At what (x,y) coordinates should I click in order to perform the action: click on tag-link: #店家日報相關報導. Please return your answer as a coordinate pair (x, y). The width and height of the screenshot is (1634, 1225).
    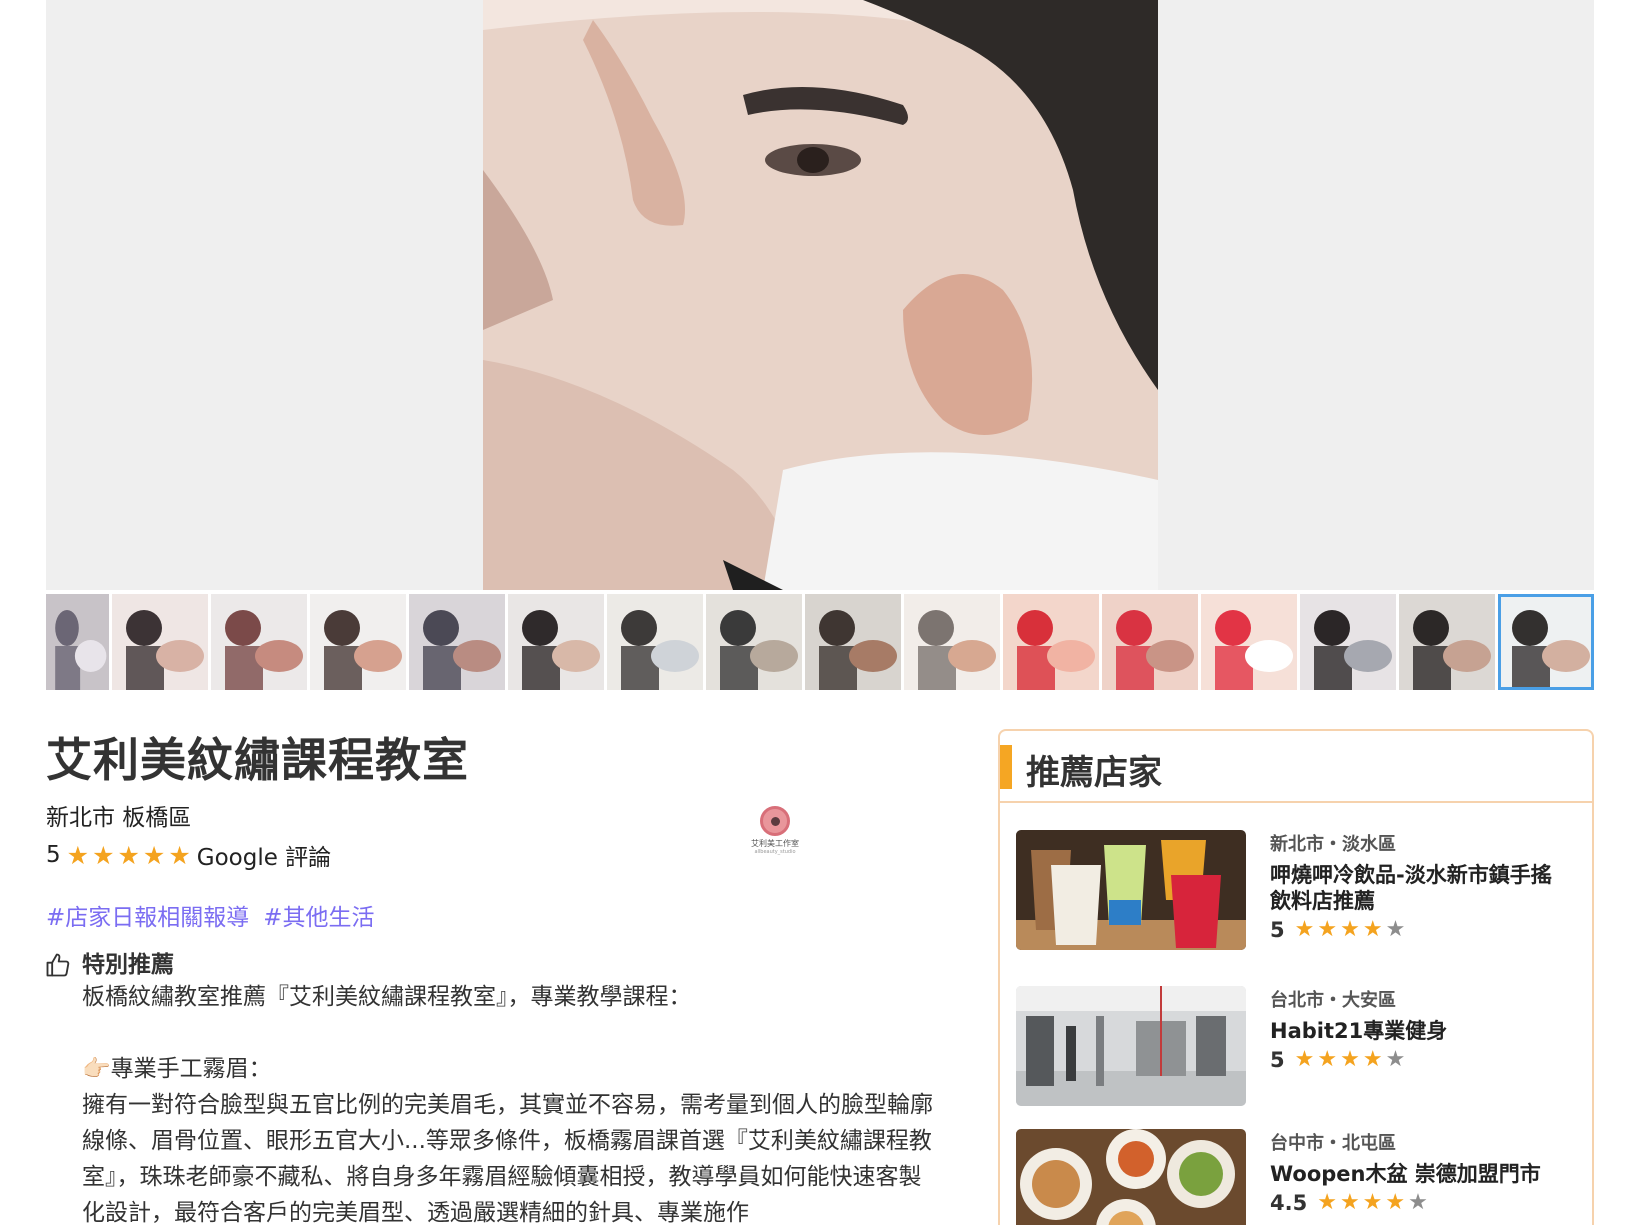
    Looking at the image, I should click on (147, 915).